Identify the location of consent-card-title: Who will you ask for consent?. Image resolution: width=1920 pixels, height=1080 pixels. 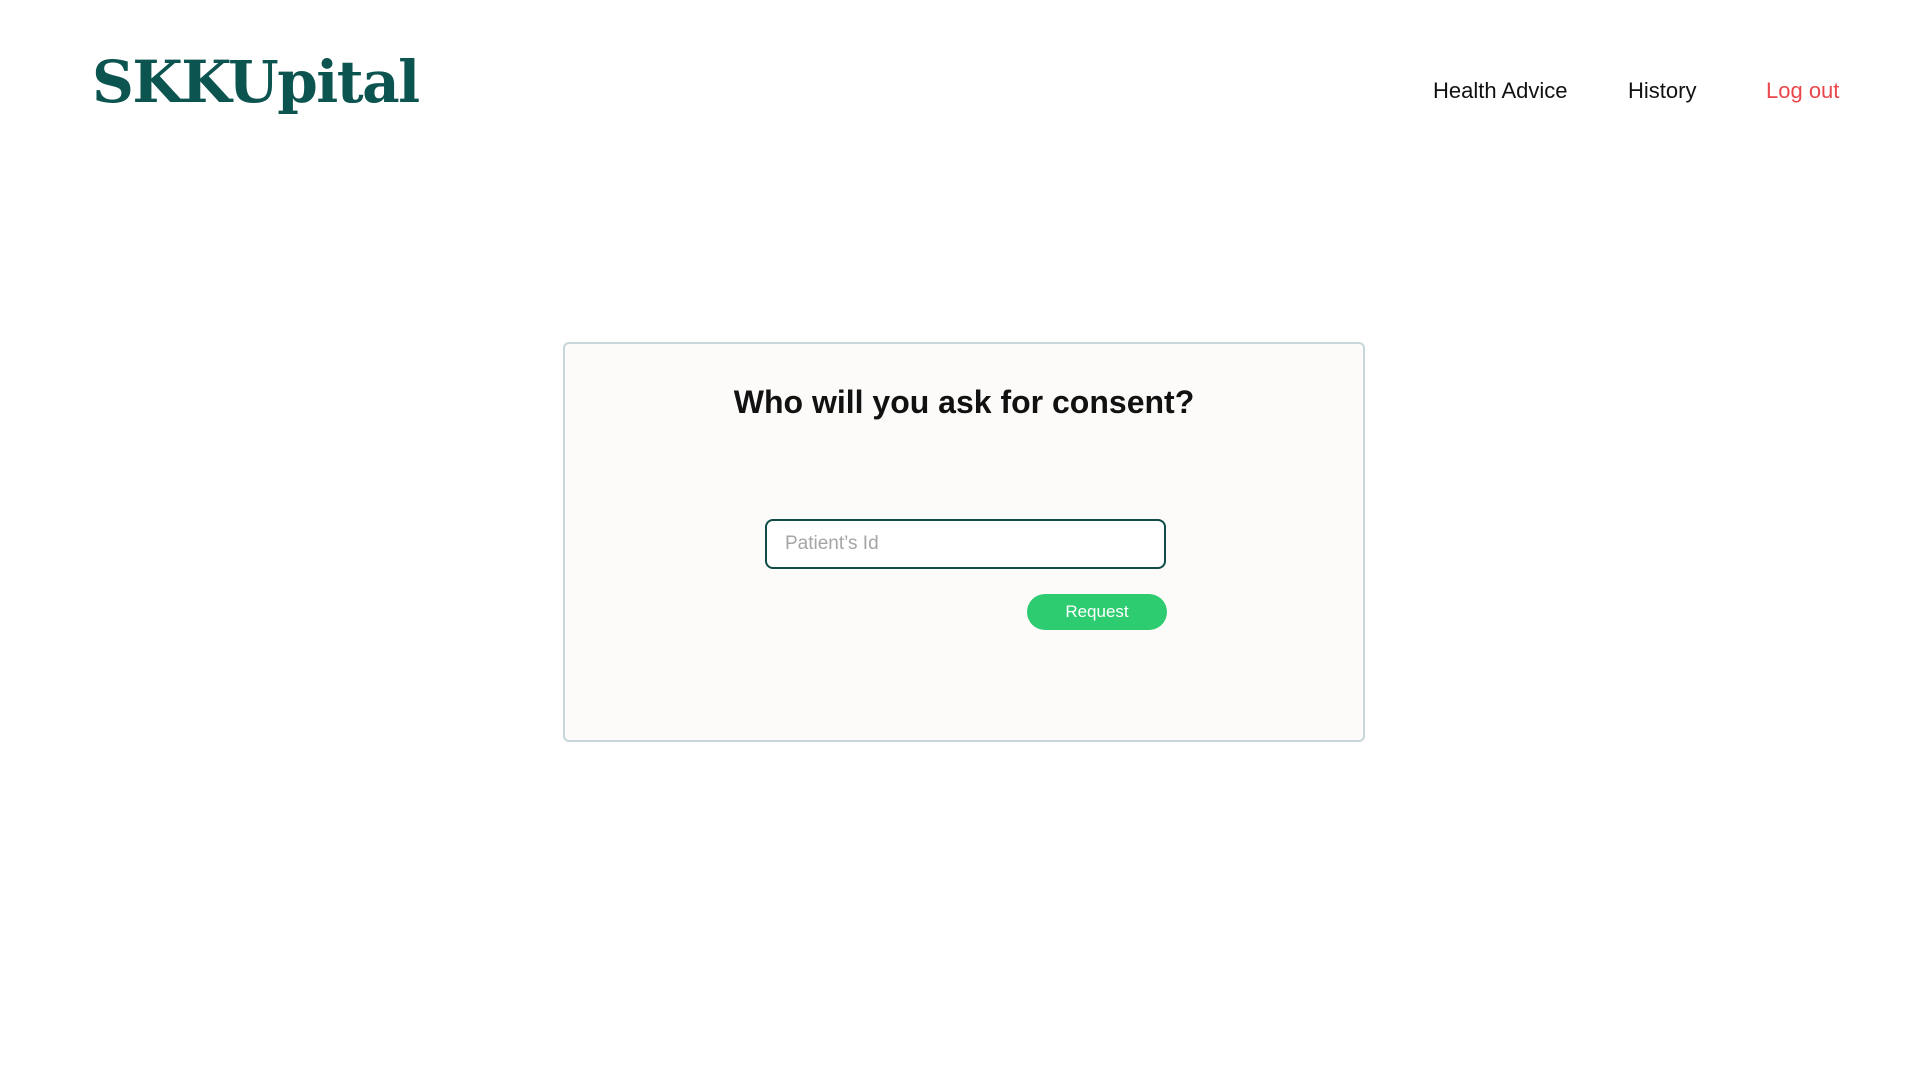
(964, 402).